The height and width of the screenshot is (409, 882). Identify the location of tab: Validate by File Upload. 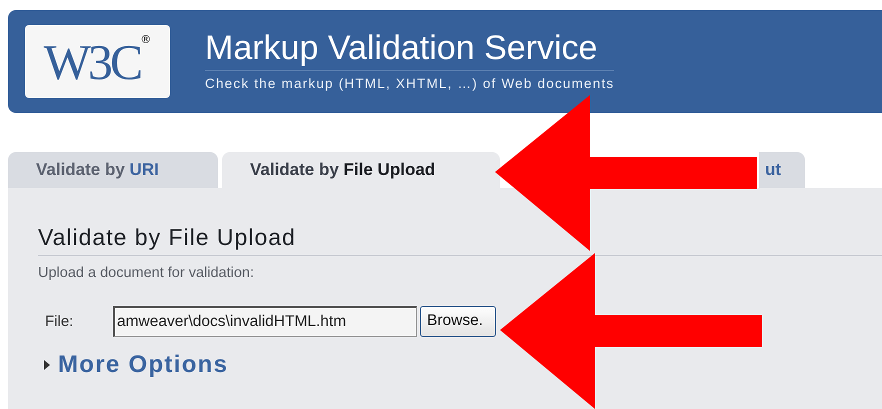
(361, 170).